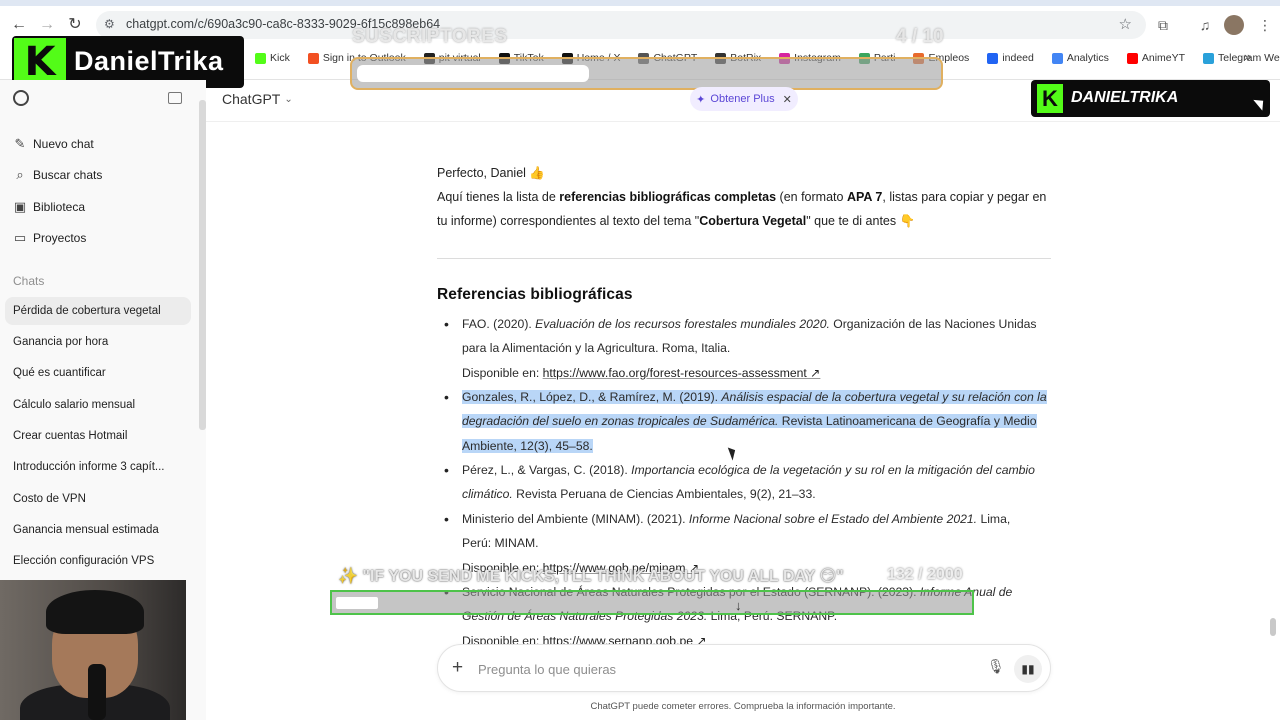  What do you see at coordinates (49, 499) in the screenshot?
I see `chat-item: Costo de VPN` at bounding box center [49, 499].